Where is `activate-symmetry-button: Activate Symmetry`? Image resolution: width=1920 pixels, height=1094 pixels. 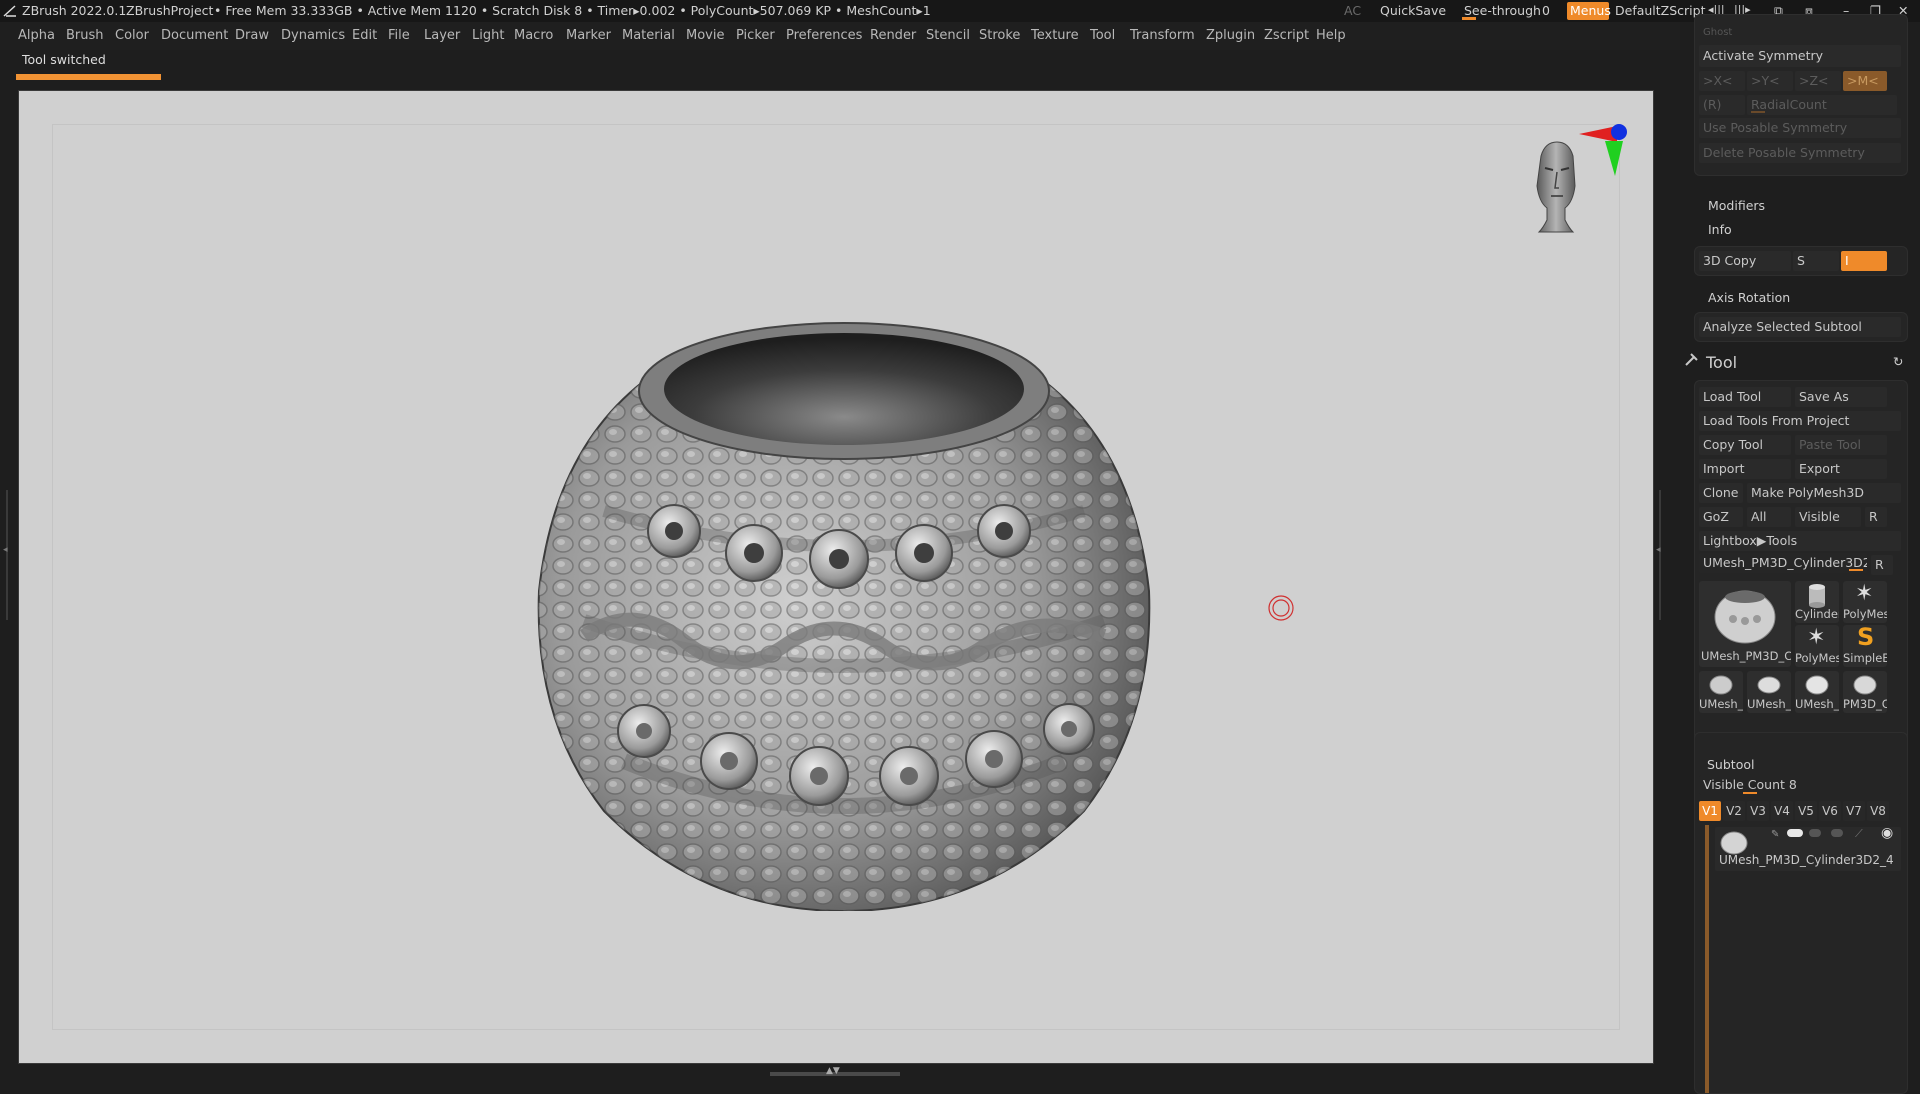
activate-symmetry-button: Activate Symmetry is located at coordinates (1800, 56).